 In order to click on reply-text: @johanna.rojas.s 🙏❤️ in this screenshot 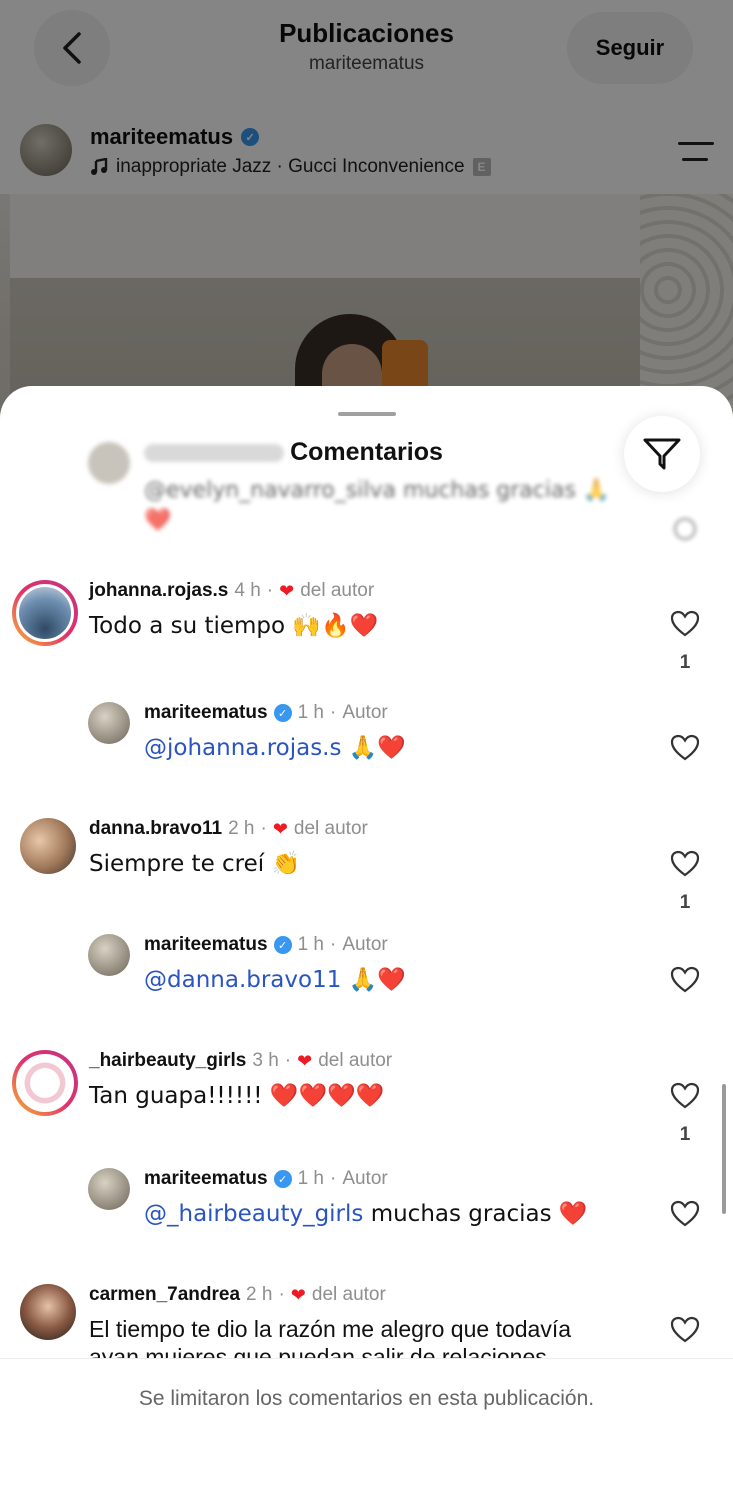, I will do `click(275, 747)`.